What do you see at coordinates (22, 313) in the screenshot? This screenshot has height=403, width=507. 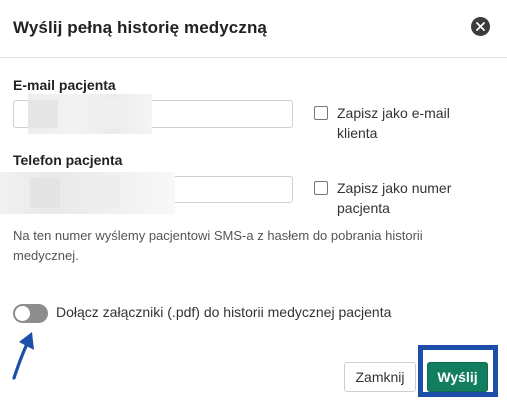 I see `toggle-knob` at bounding box center [22, 313].